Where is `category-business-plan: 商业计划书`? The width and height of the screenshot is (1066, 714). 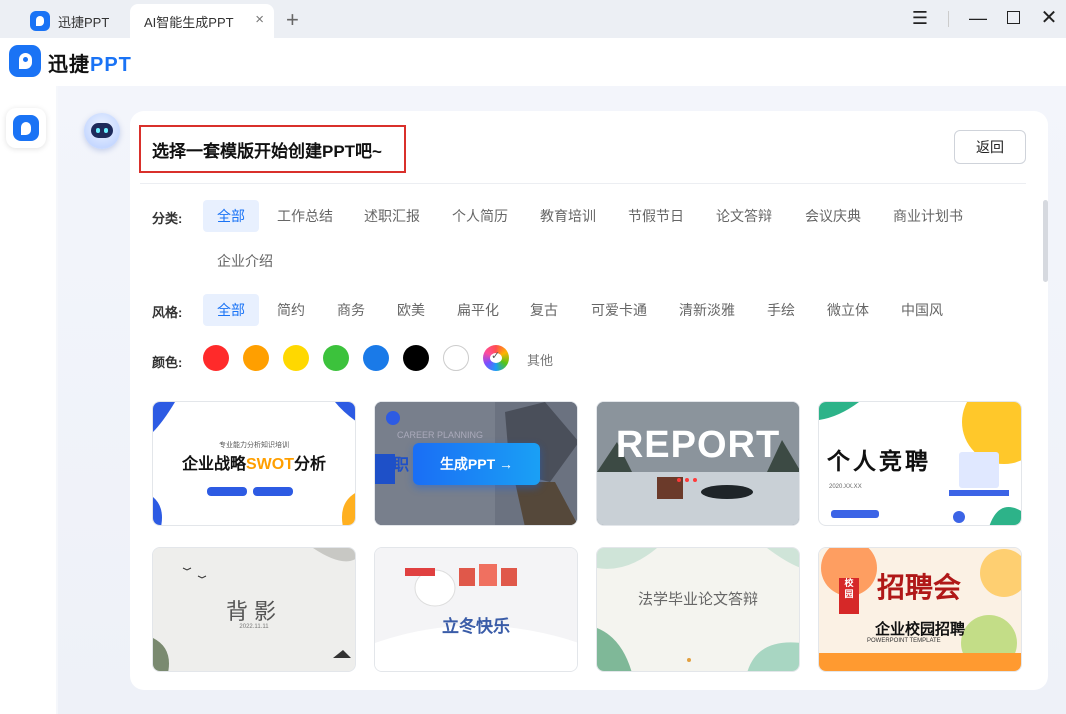 category-business-plan: 商业计划书 is located at coordinates (928, 216).